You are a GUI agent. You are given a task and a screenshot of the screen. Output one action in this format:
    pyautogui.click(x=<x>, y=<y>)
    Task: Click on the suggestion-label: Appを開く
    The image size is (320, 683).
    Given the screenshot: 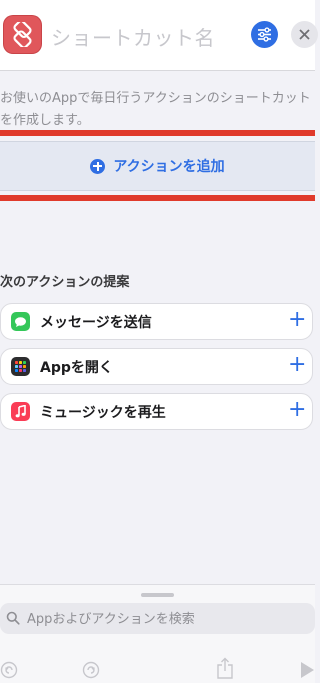 What is the action you would take?
    pyautogui.click(x=76, y=367)
    